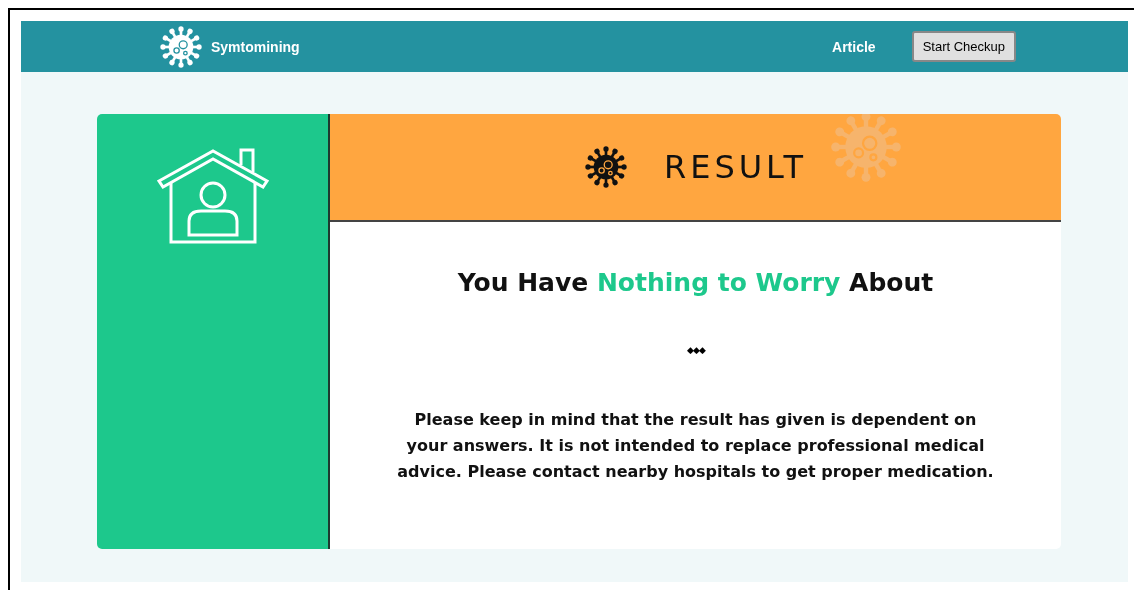 The image size is (1134, 590). What do you see at coordinates (181, 46) in the screenshot?
I see `virus-logo-icon` at bounding box center [181, 46].